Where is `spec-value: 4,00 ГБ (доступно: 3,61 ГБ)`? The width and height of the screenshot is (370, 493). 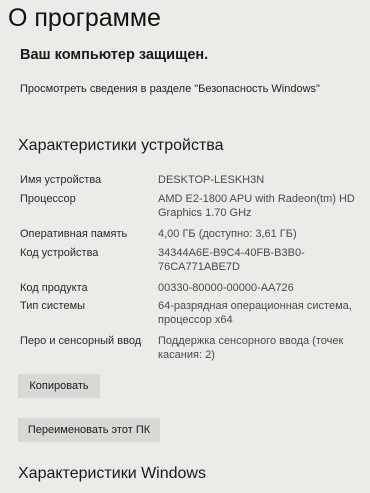
spec-value: 4,00 ГБ (доступно: 3,61 ГБ) is located at coordinates (227, 234).